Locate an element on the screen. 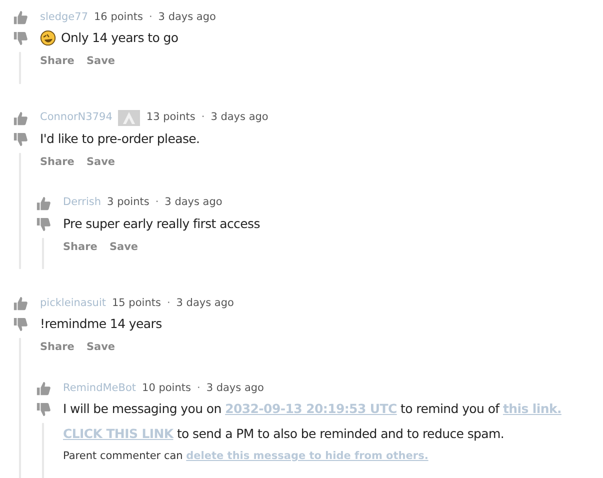  comment-note: Parent commenter can delete this message to hide from others. is located at coordinates (246, 456).